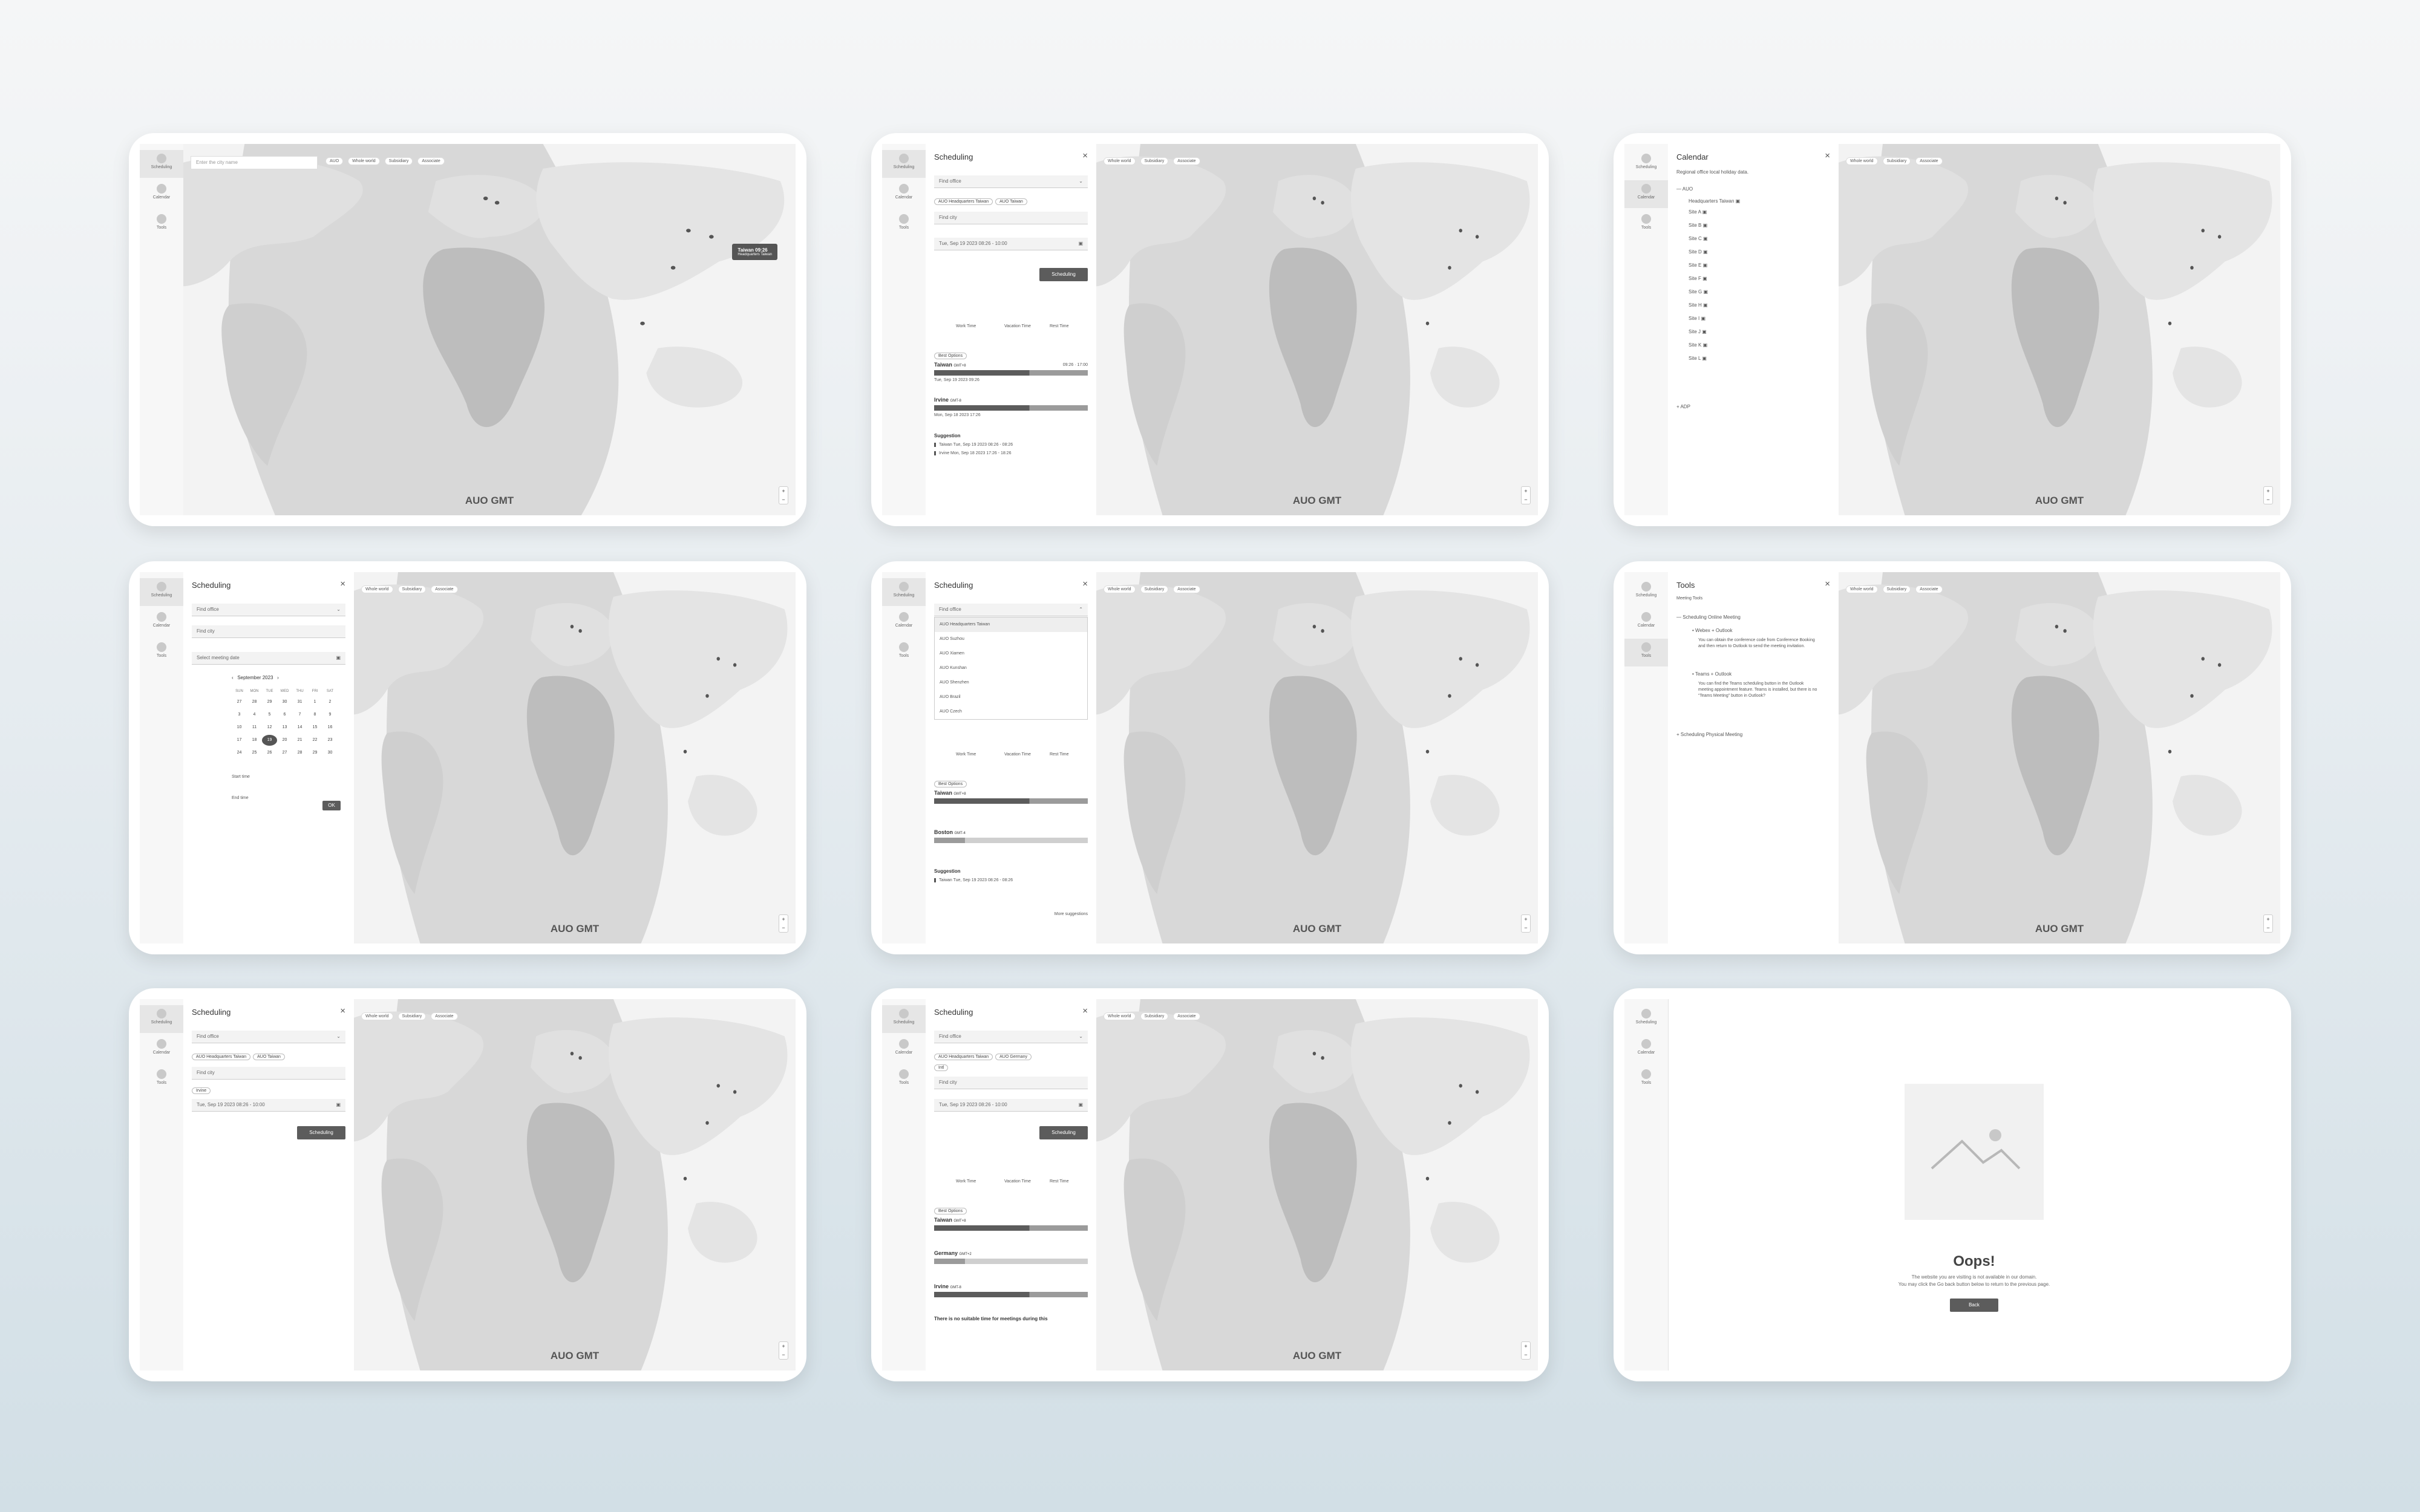 Image resolution: width=2420 pixels, height=1512 pixels. Describe the element at coordinates (239, 727) in the screenshot. I see `day-cell: 10` at that location.